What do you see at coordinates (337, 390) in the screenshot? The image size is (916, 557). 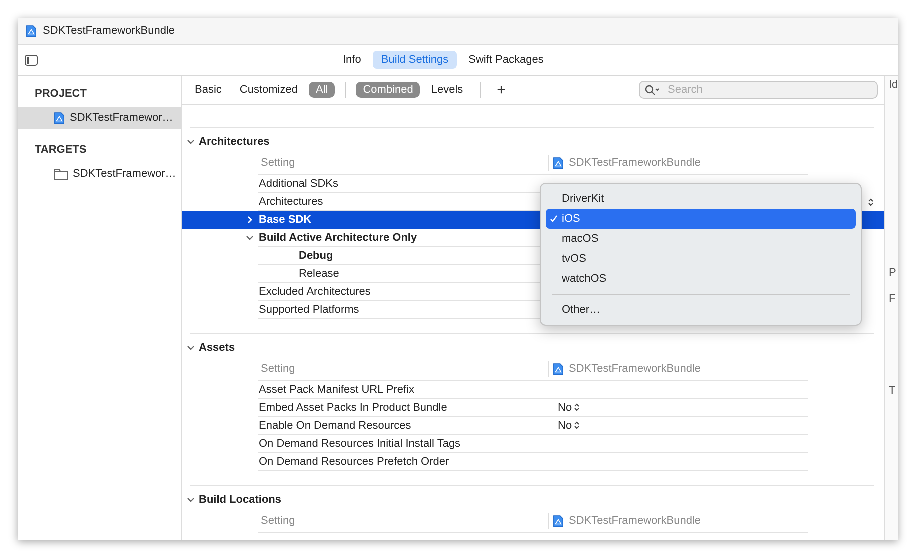 I see `setting-name: Asset Pack Manifest URL Prefix` at bounding box center [337, 390].